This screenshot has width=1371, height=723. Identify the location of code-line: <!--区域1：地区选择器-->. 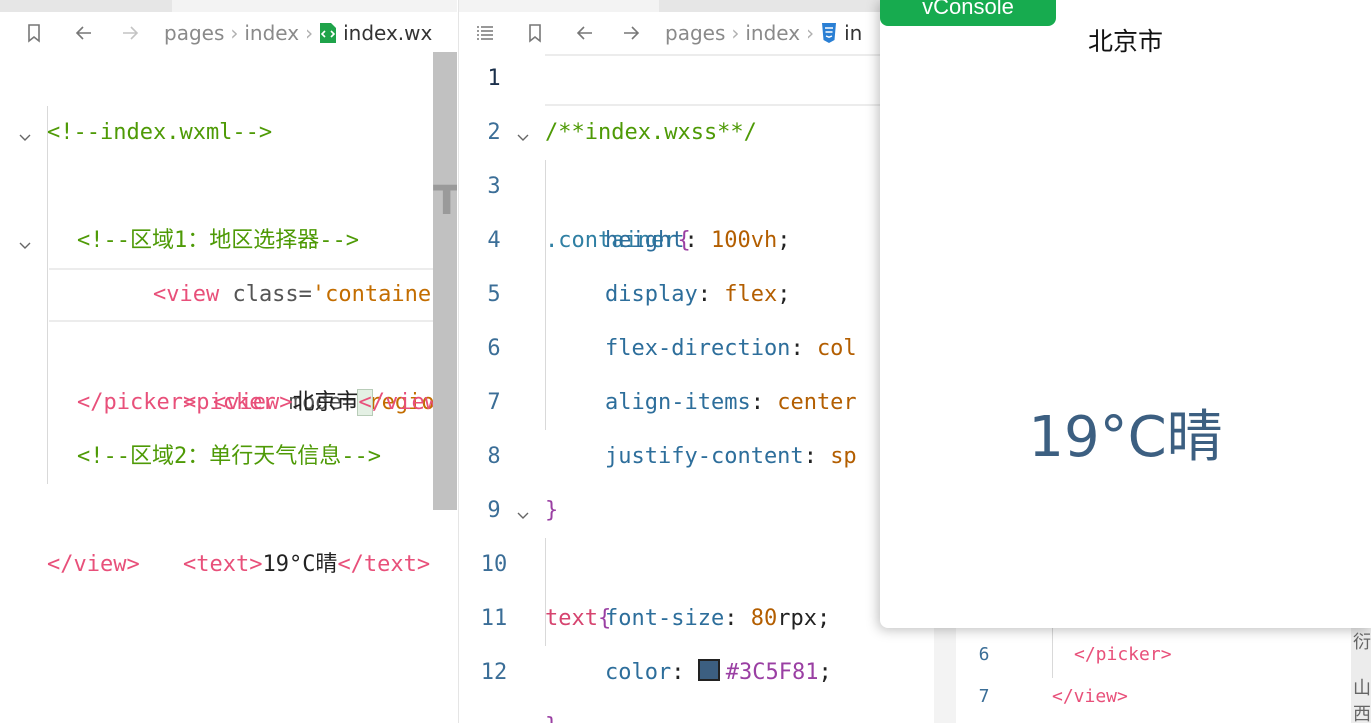
(228, 206).